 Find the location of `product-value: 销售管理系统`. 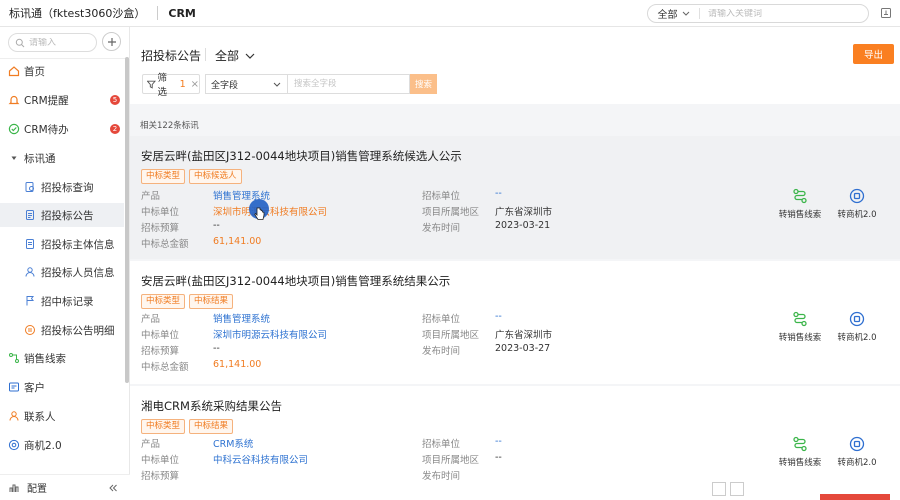

product-value: 销售管理系统 is located at coordinates (241, 318).